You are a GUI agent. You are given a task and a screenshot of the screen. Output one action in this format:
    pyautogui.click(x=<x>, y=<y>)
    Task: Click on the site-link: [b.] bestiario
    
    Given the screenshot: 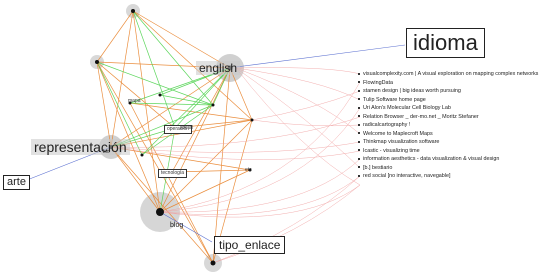 What is the action you would take?
    pyautogui.click(x=450, y=168)
    